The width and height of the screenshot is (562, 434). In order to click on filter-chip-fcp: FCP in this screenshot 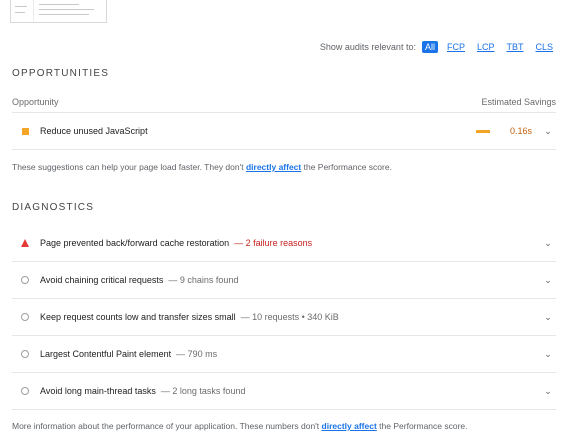, I will do `click(456, 47)`.